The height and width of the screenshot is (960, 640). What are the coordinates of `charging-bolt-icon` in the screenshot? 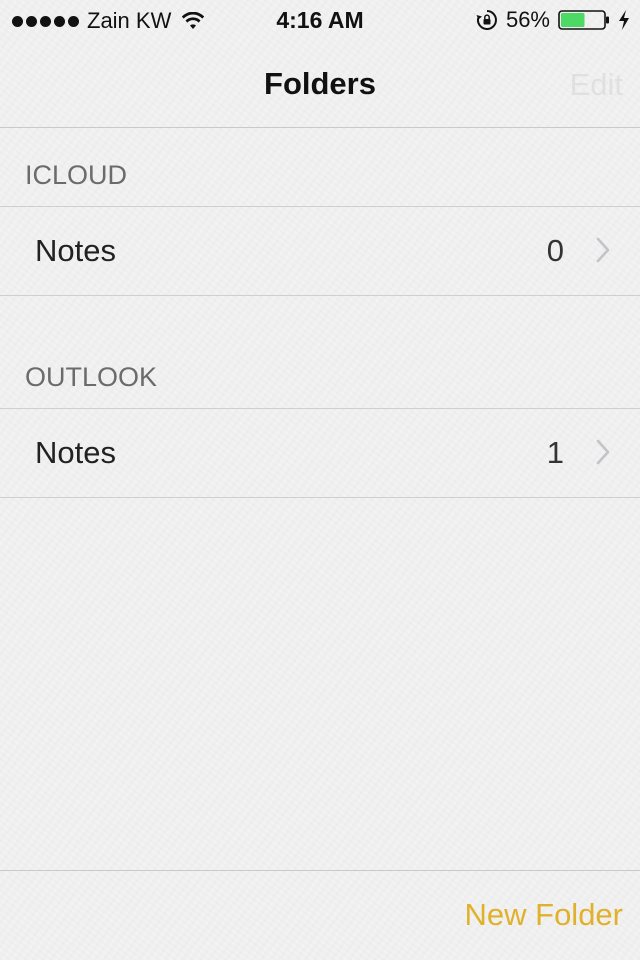 It's located at (624, 20).